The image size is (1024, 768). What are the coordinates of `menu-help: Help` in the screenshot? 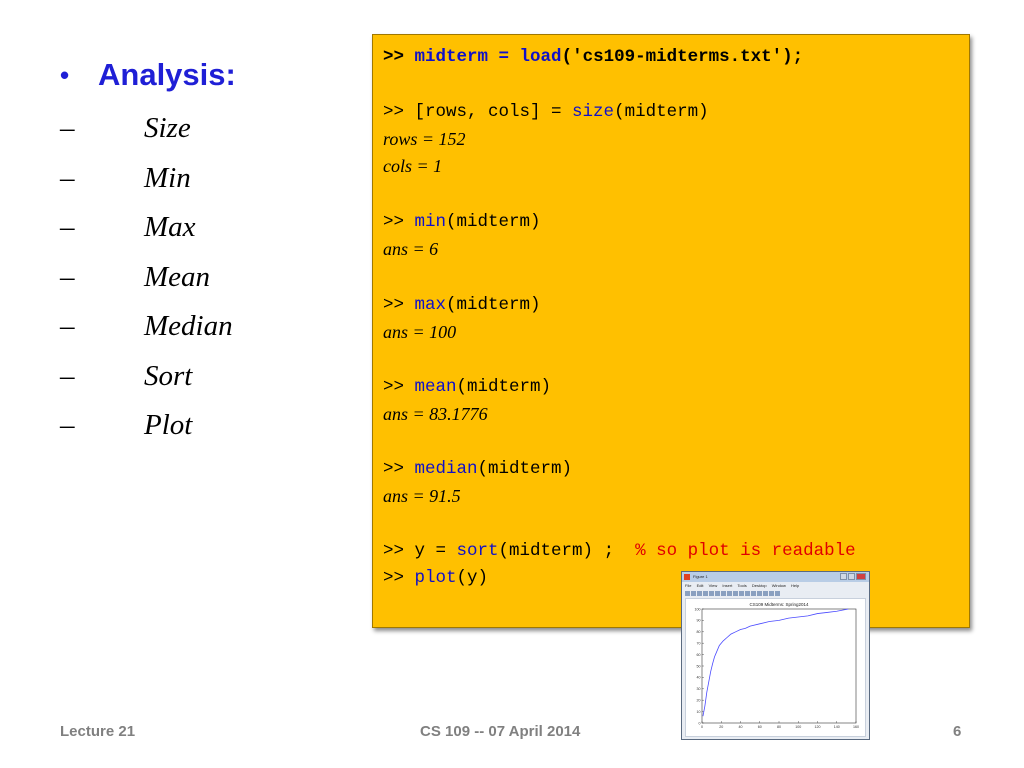 It's located at (795, 585).